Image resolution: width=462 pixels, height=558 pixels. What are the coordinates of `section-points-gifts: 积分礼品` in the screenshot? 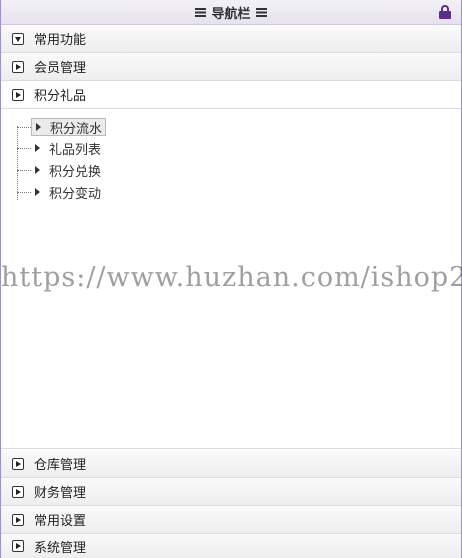 It's located at (231, 95).